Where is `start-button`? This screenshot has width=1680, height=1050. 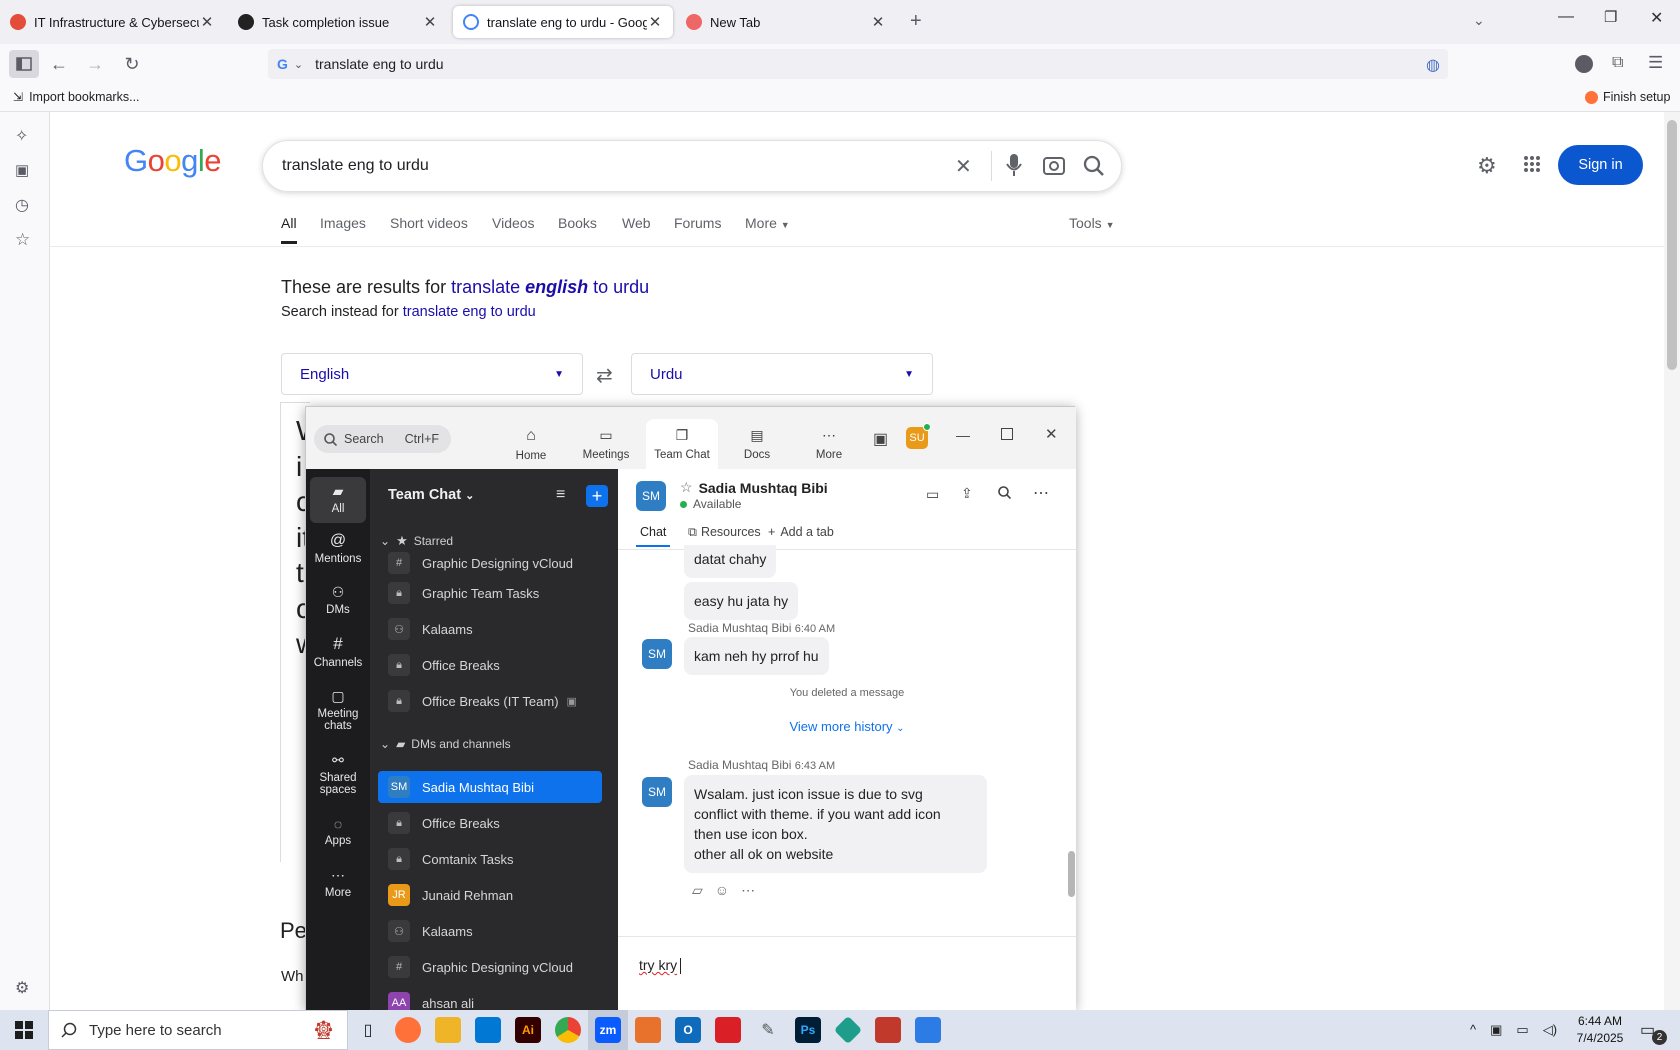
start-button is located at coordinates (24, 1030).